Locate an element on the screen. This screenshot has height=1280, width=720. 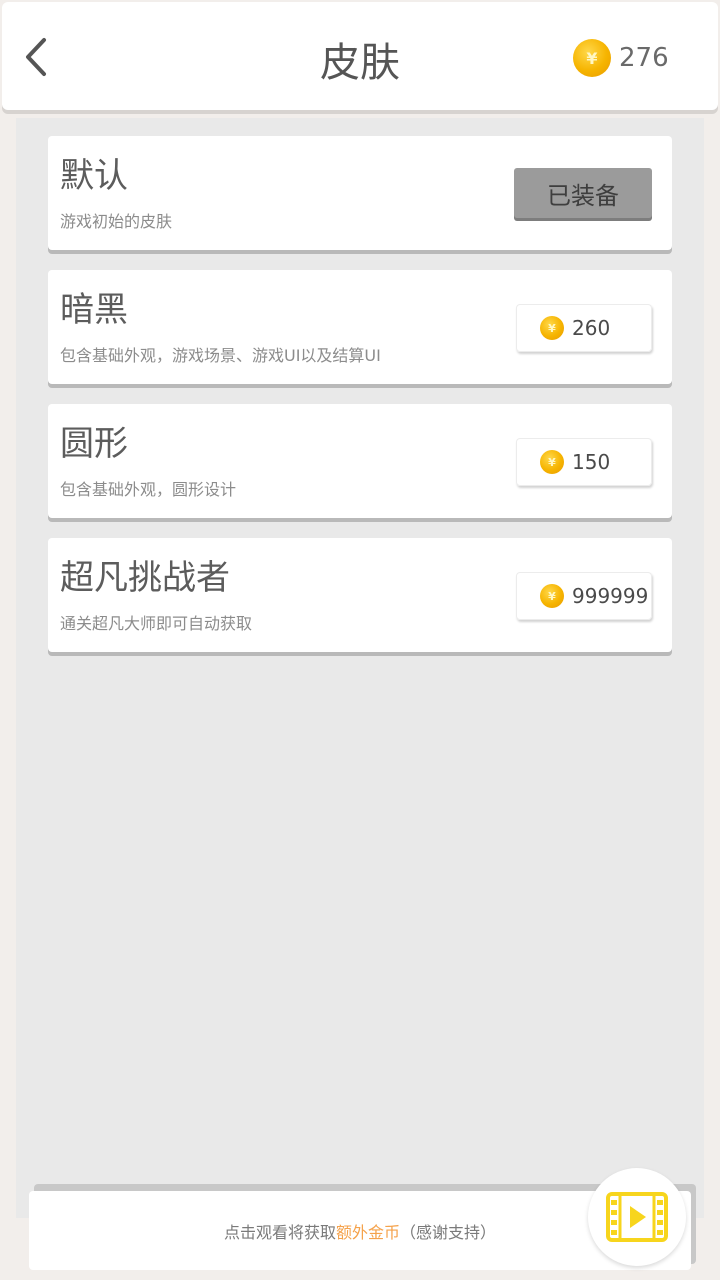
equipped-button: 已装备 is located at coordinates (583, 193).